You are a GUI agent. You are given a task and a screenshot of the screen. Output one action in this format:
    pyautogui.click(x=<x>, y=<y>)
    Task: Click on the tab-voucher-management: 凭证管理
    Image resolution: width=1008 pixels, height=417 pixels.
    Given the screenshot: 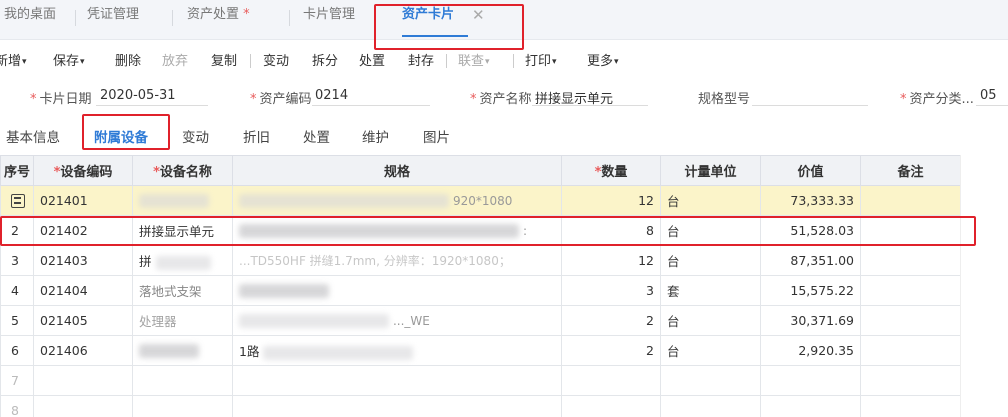 What is the action you would take?
    pyautogui.click(x=113, y=20)
    